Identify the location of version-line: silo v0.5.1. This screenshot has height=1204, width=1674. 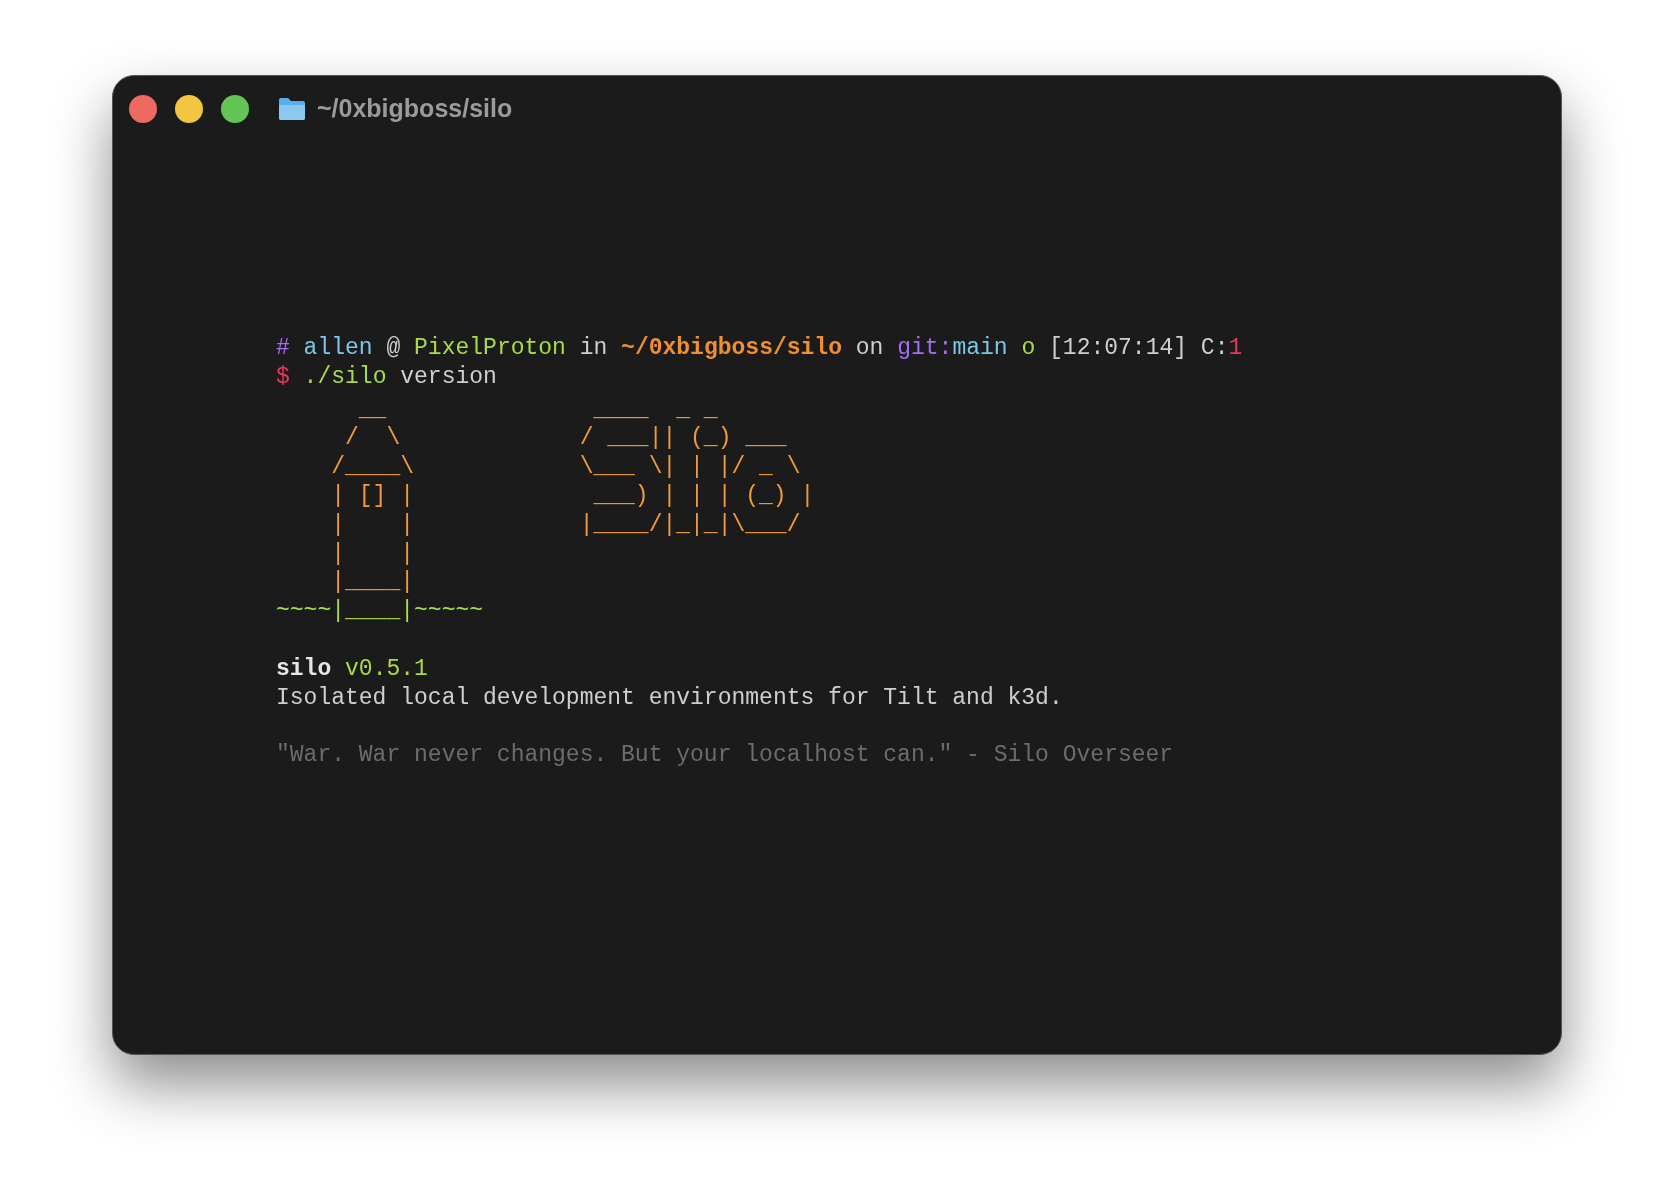
(352, 669).